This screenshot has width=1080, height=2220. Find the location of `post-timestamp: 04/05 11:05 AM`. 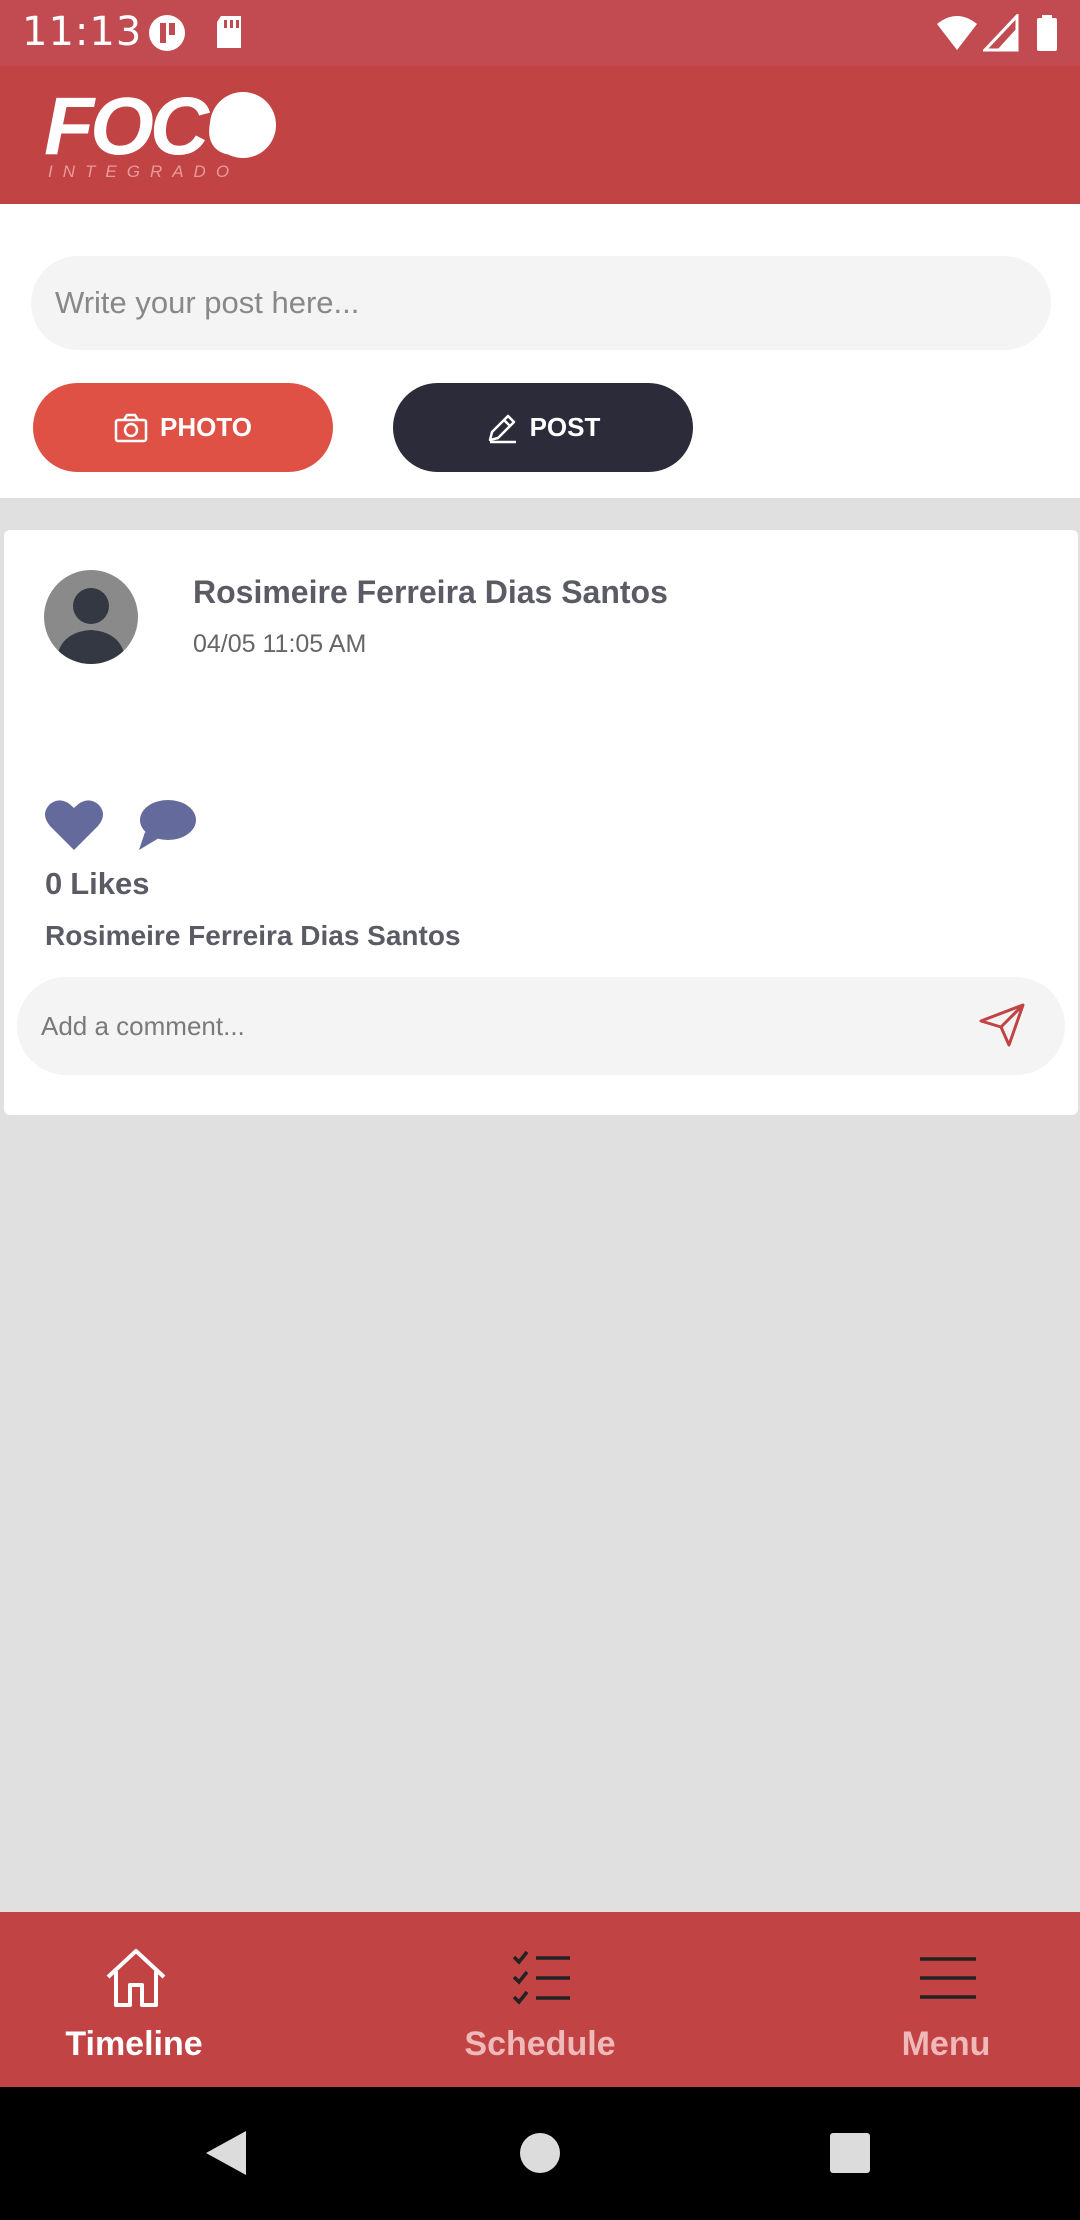

post-timestamp: 04/05 11:05 AM is located at coordinates (280, 644).